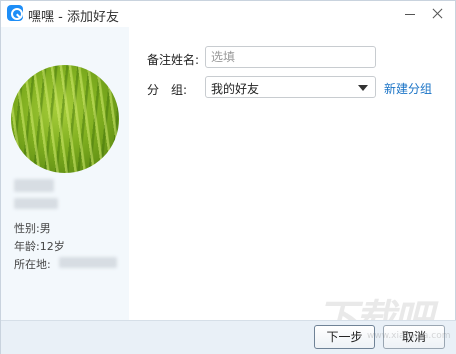 The height and width of the screenshot is (354, 456). Describe the element at coordinates (173, 60) in the screenshot. I see `remark-label: 备注姓名:` at that location.